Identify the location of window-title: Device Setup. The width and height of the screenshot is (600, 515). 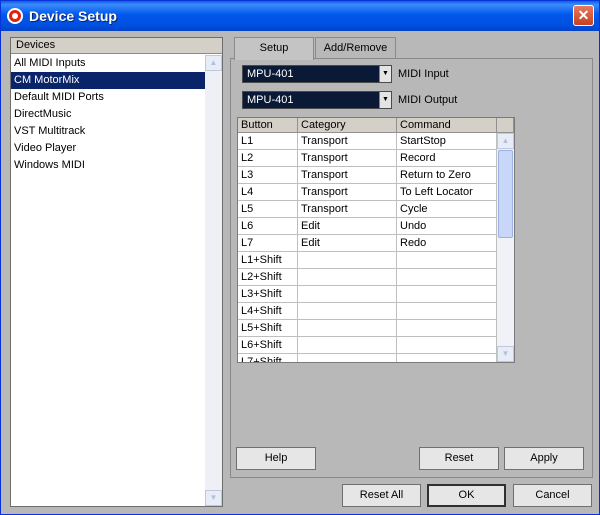
(73, 16).